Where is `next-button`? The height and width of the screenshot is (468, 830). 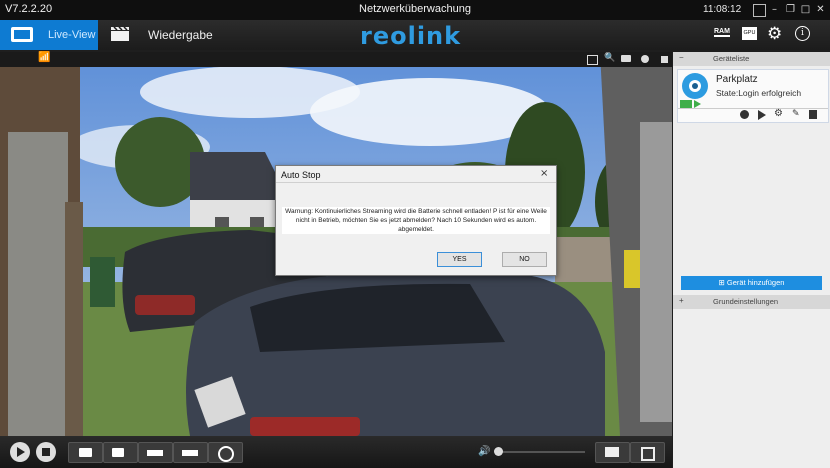 next-button is located at coordinates (190, 452).